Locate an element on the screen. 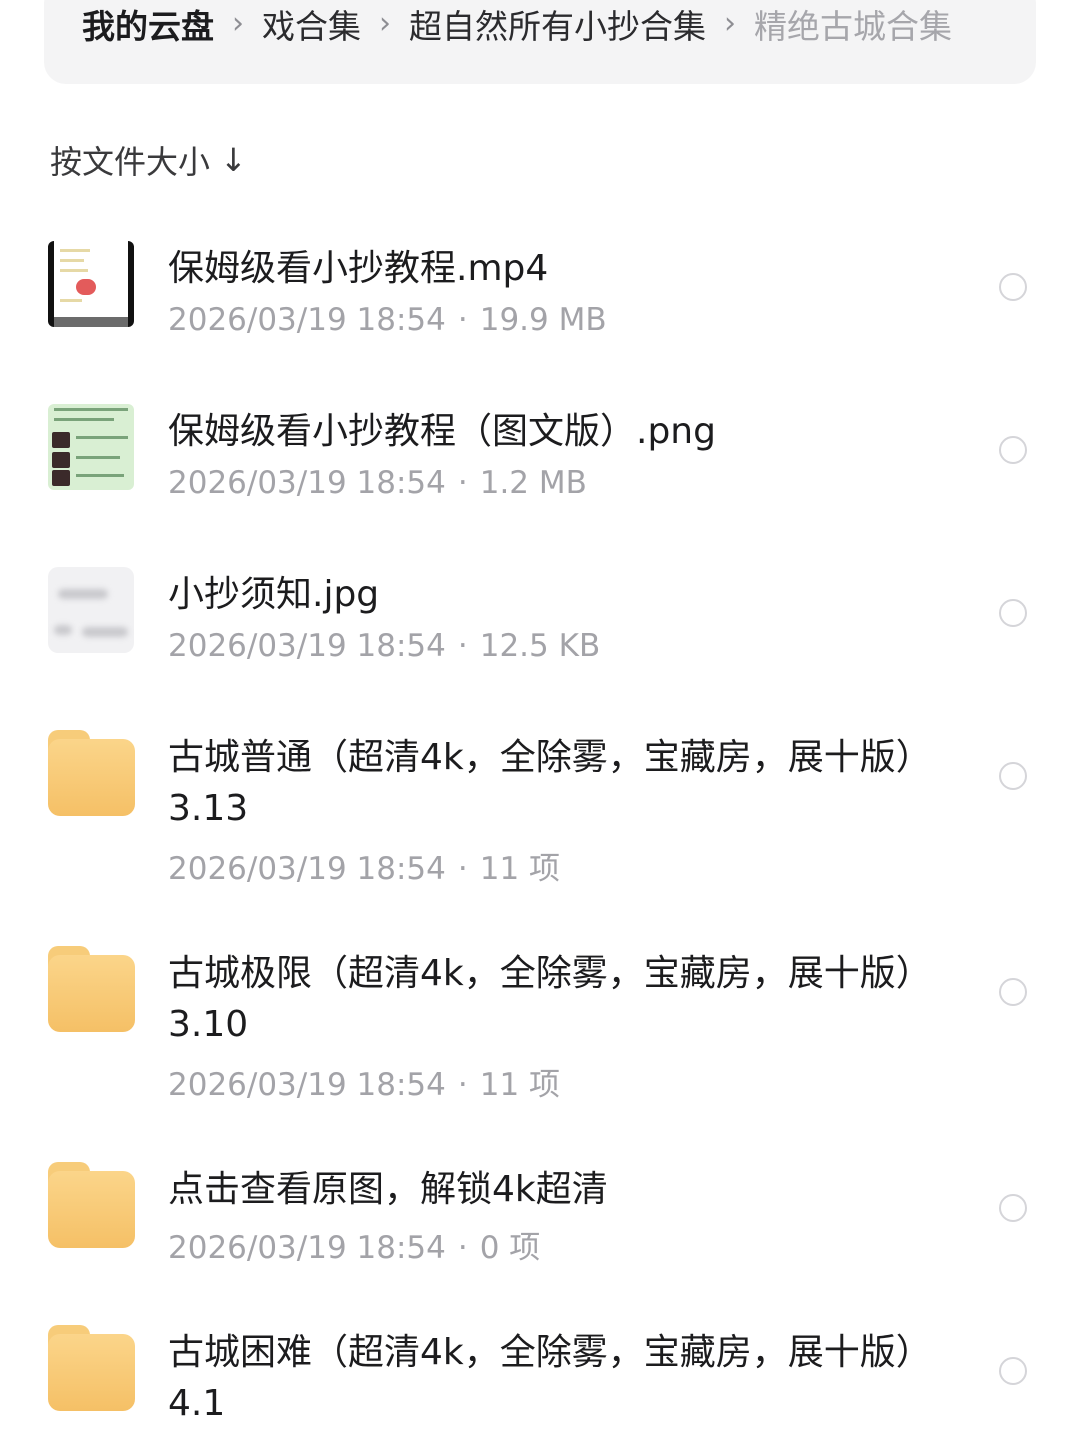 The height and width of the screenshot is (1440, 1080). folder-name: 古城普通（超清4k，全除雾，宝藏房，展十版）3.13 is located at coordinates (550, 783).